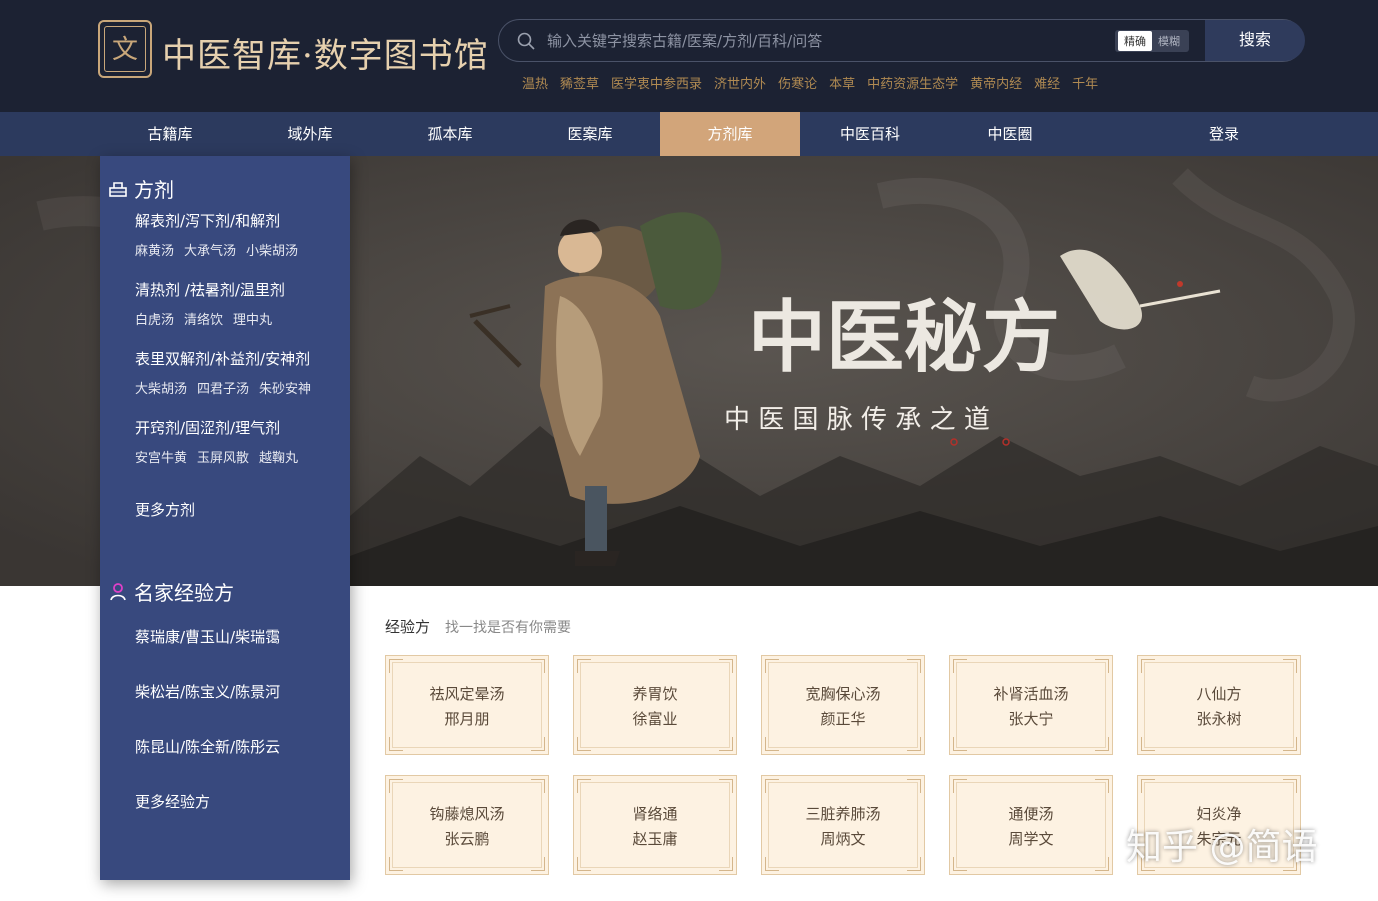 The width and height of the screenshot is (1378, 901). Describe the element at coordinates (1224, 134) in the screenshot. I see `login-link: 登录` at that location.